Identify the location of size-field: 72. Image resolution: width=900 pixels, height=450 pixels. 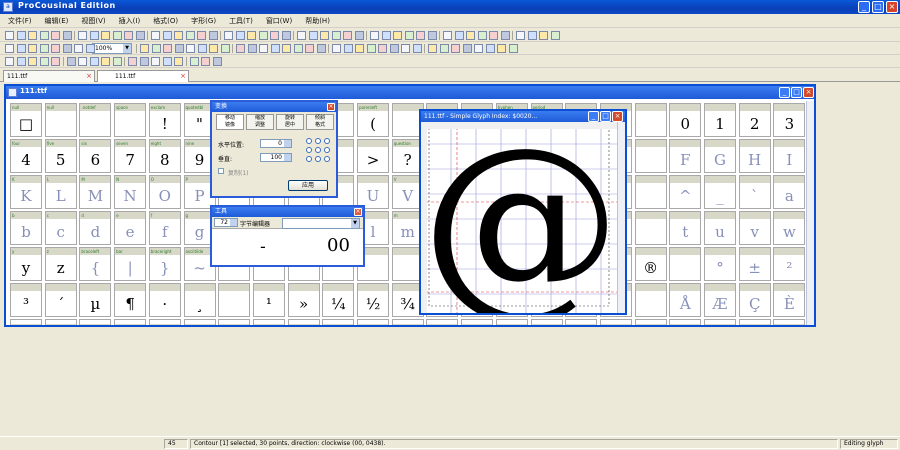
(226, 222).